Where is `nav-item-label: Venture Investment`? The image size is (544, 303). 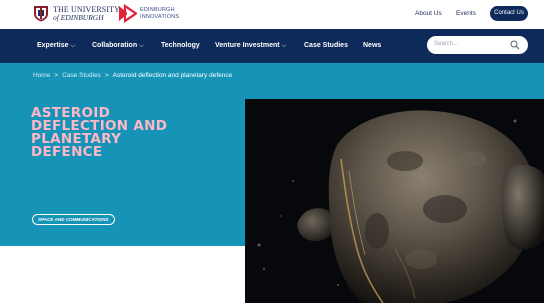 nav-item-label: Venture Investment is located at coordinates (247, 45).